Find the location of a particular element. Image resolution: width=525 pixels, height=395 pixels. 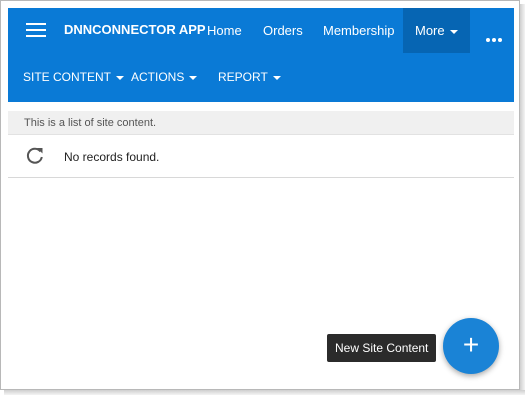

plus-icon: + is located at coordinates (471, 344).